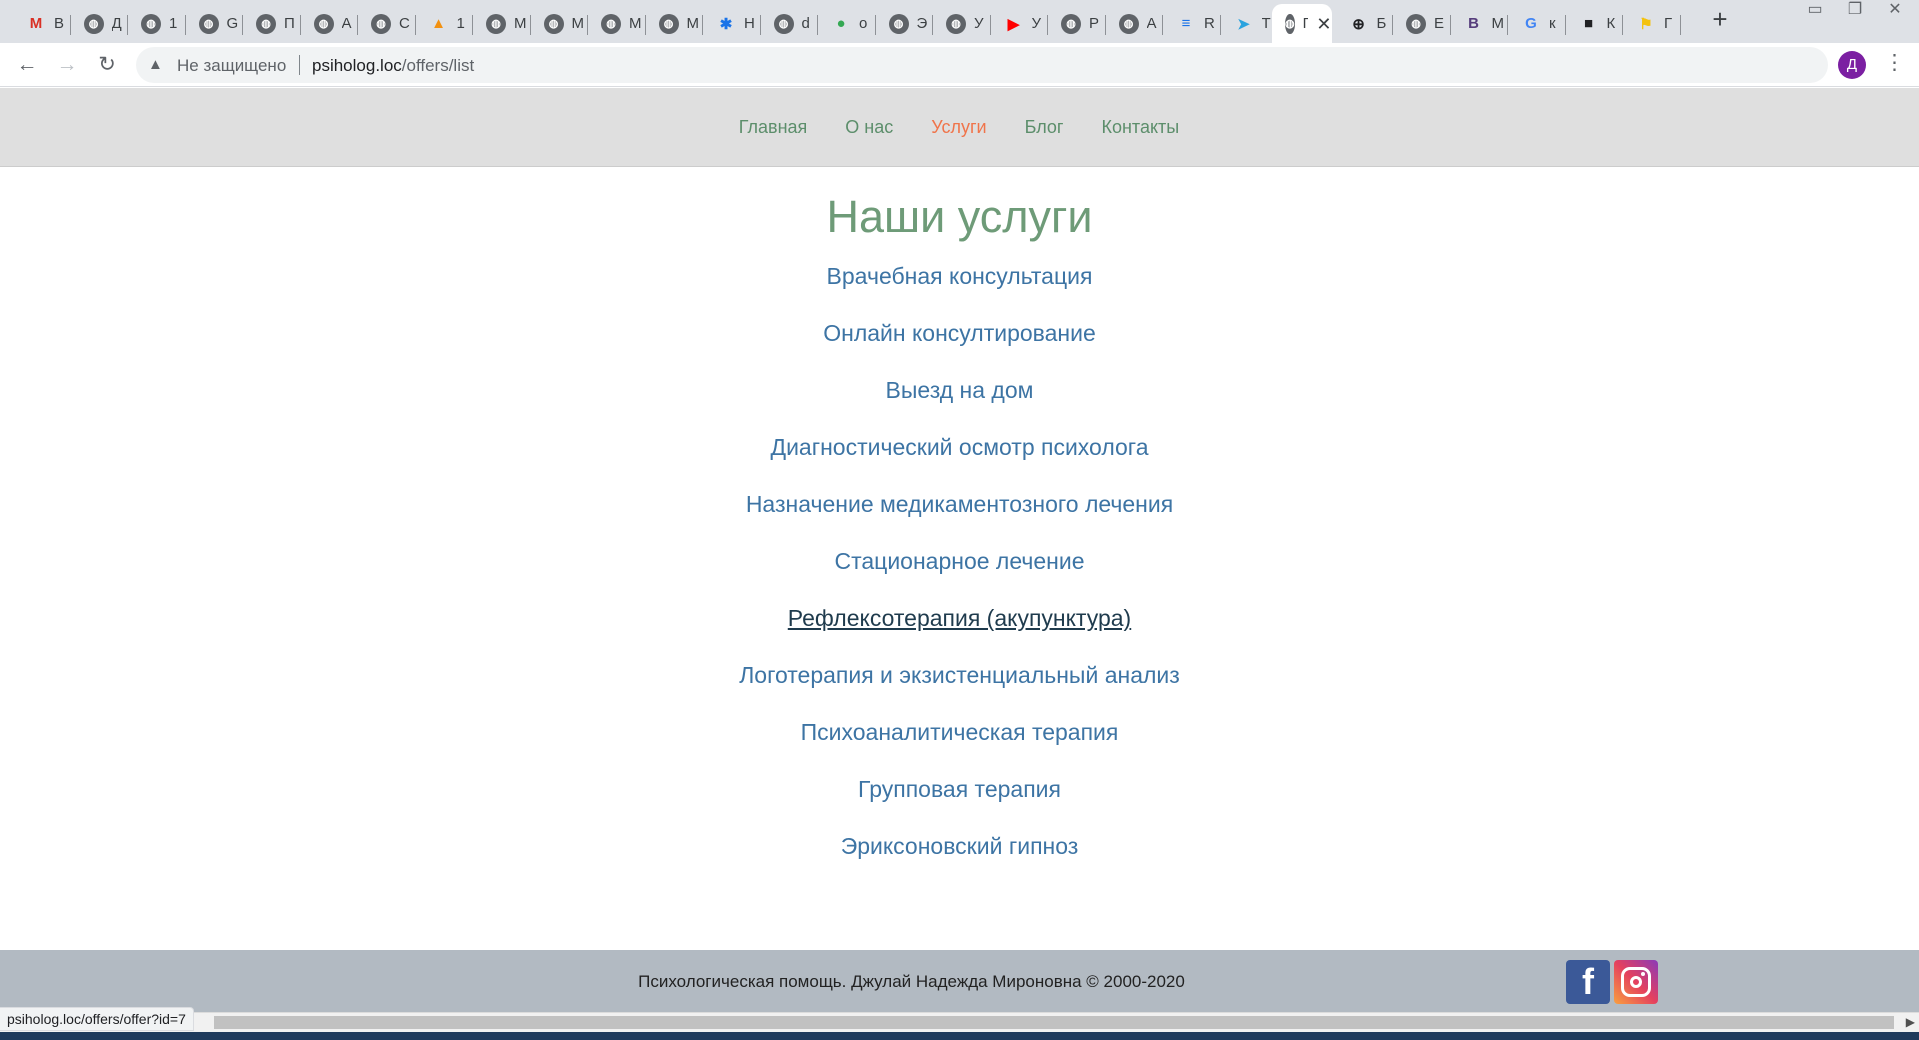 The image size is (1919, 1040). I want to click on web-icon: ⊕, so click(1358, 24).